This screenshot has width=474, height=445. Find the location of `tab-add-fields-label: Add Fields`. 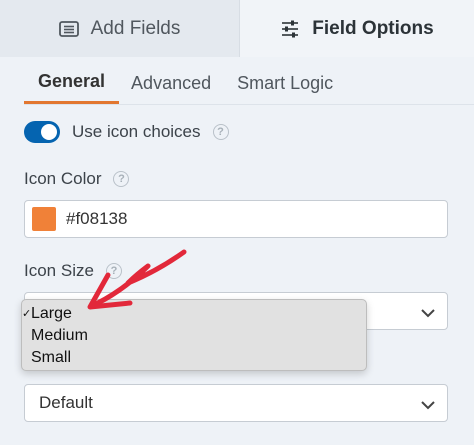

tab-add-fields-label: Add Fields is located at coordinates (135, 28).